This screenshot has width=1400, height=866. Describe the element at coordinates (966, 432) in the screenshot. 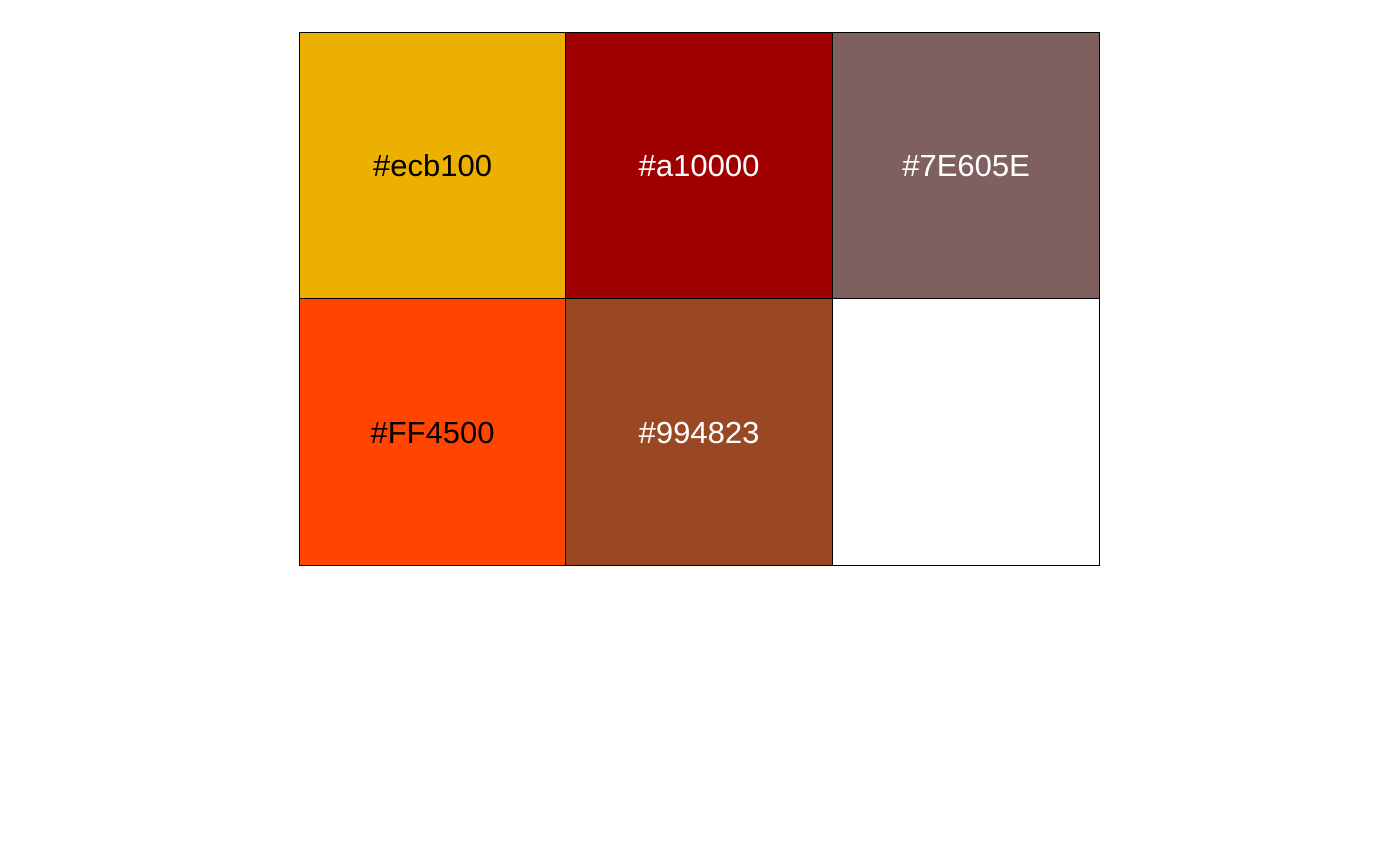

I see `swatch-empty` at that location.